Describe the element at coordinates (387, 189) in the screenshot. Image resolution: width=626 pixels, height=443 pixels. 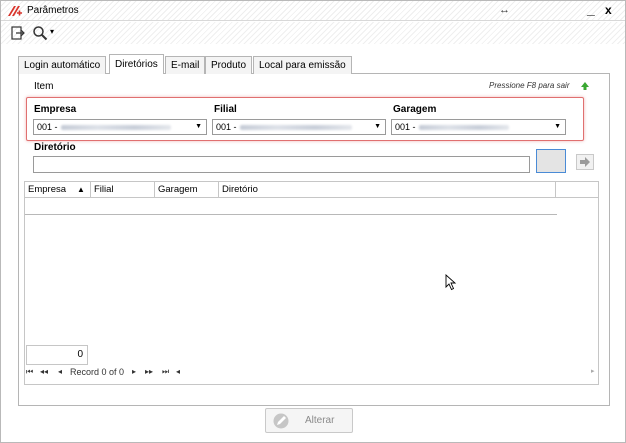
I see `col-diretorio: Diretório` at that location.